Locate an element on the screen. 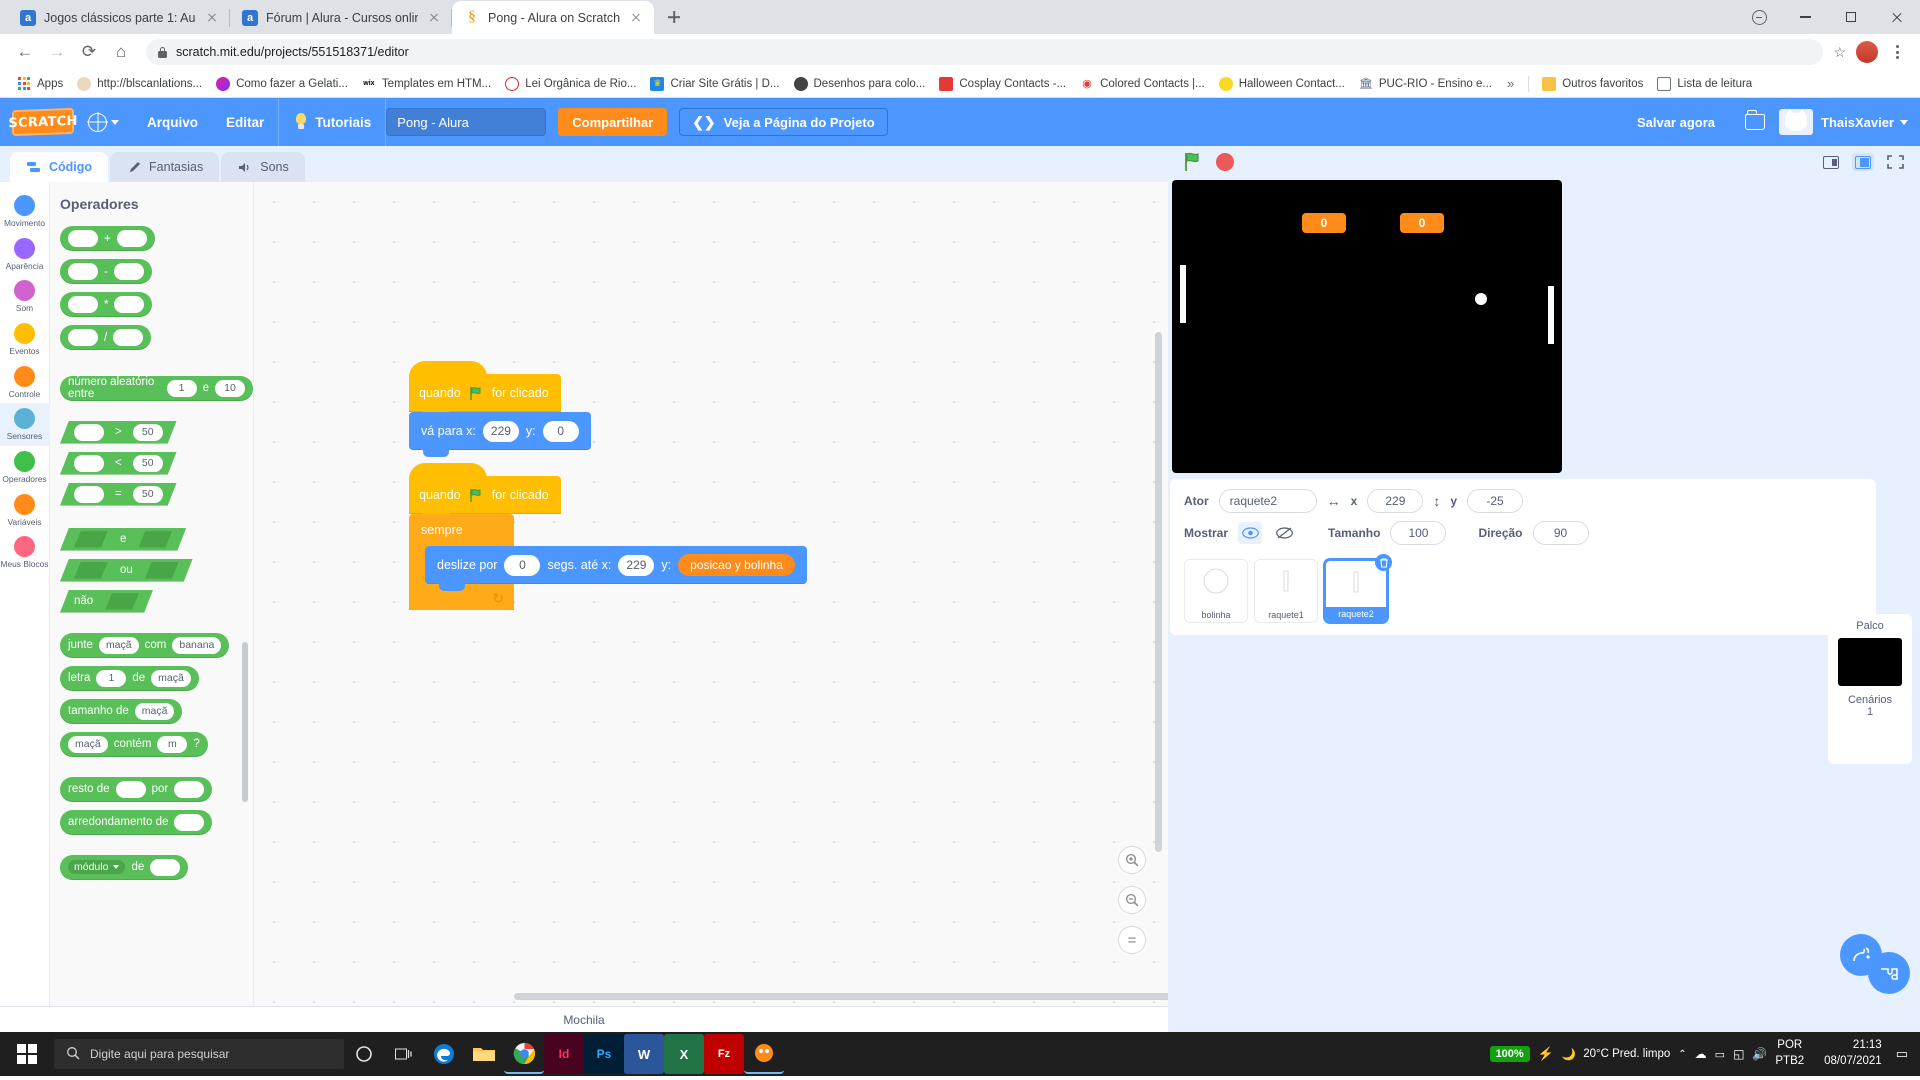 This screenshot has height=1080, width=1920. folder-icon is located at coordinates (1755, 120).